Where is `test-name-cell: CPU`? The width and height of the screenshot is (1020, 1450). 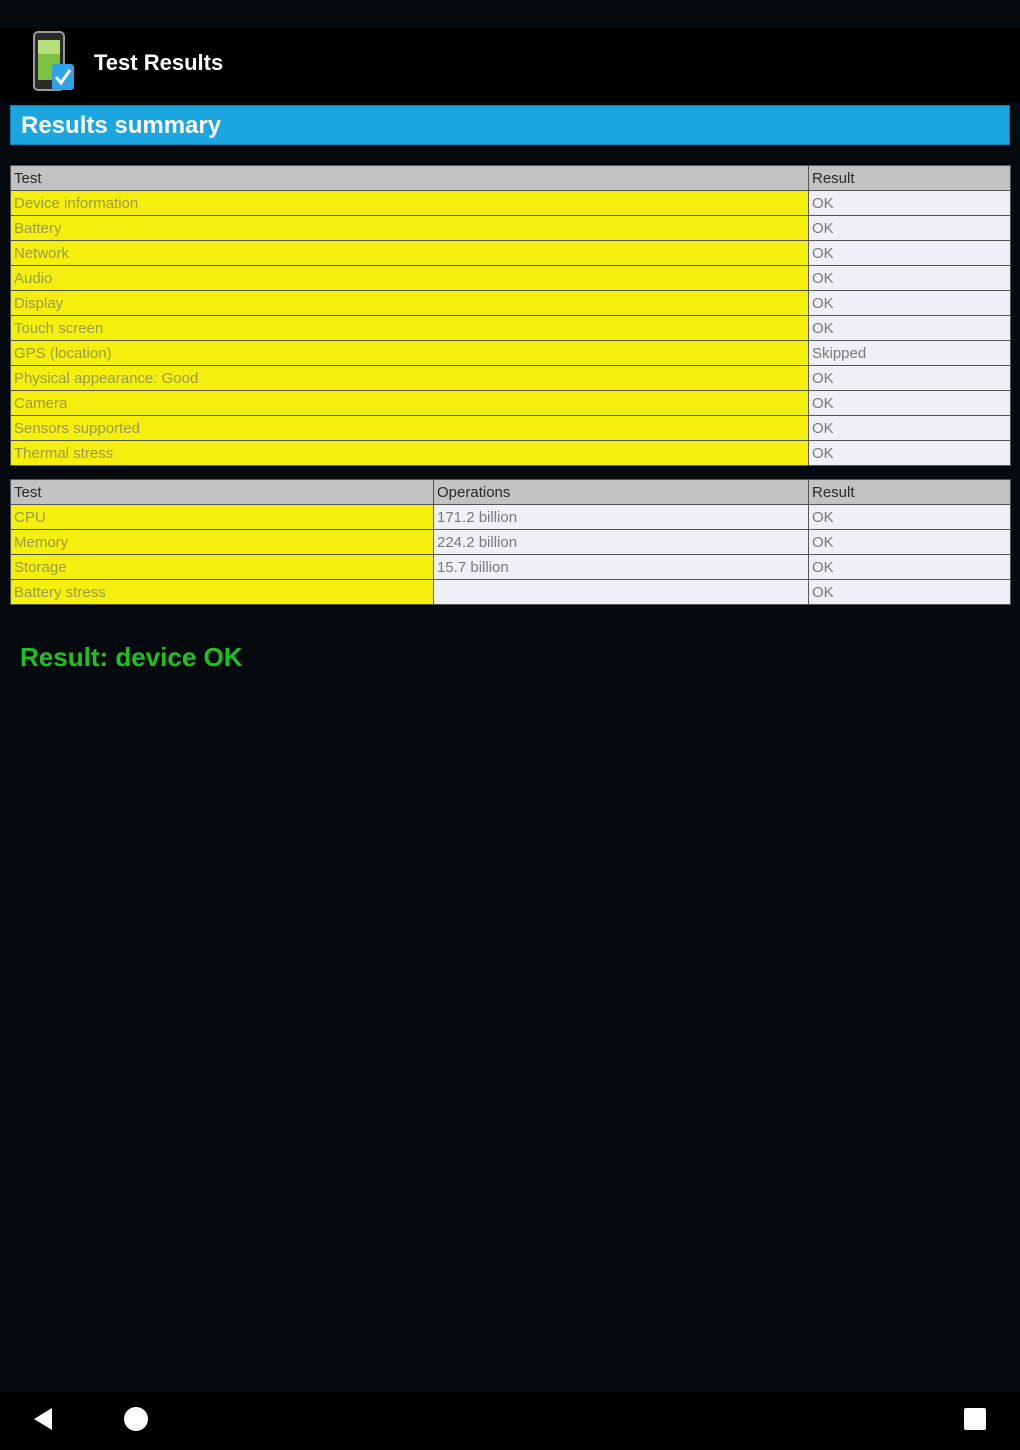
test-name-cell: CPU is located at coordinates (222, 517).